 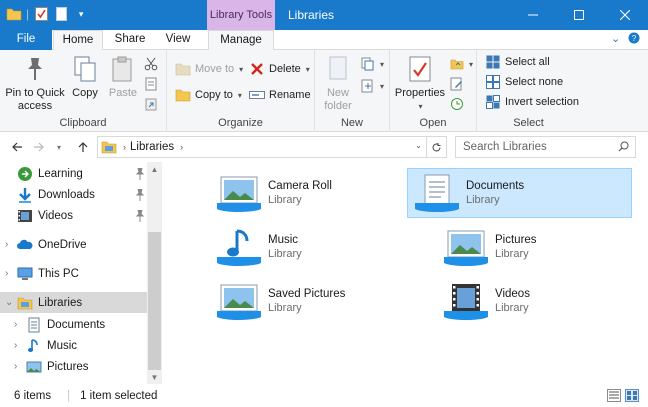 What do you see at coordinates (83, 147) in the screenshot?
I see `up-button` at bounding box center [83, 147].